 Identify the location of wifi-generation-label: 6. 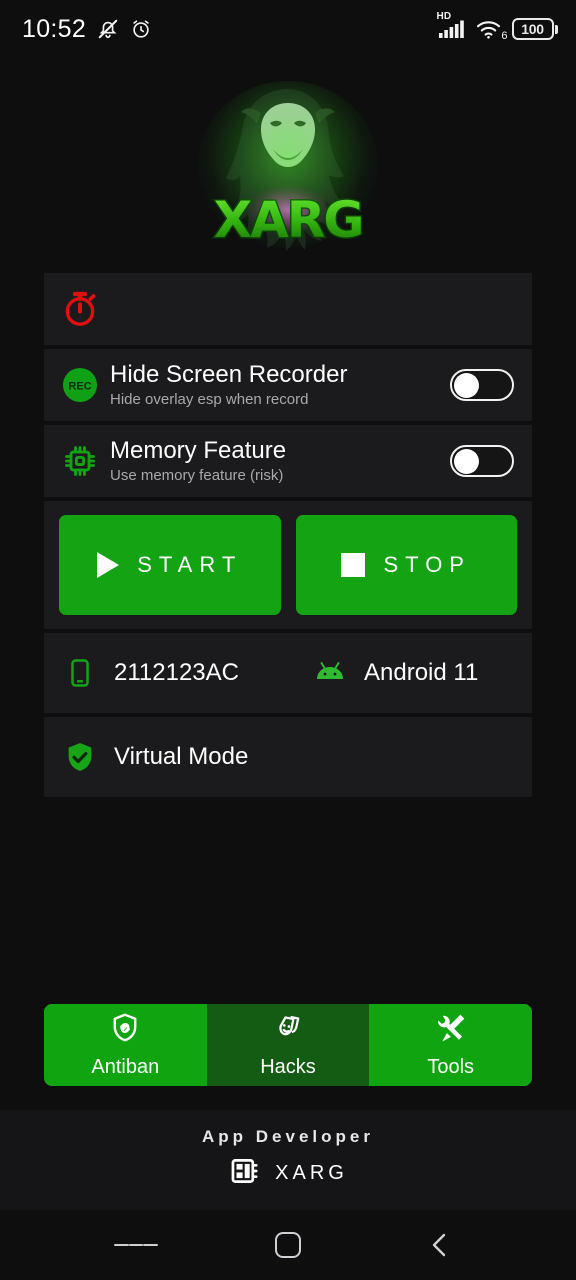
(504, 35).